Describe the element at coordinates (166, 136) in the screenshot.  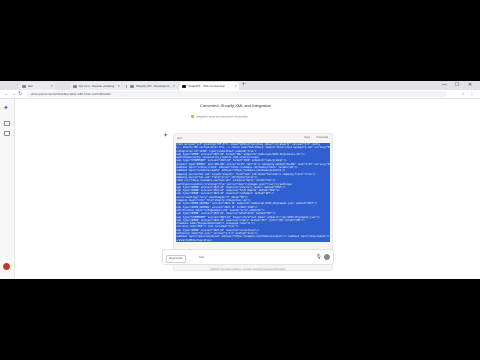
I see `assistant-avatar-icon: ✦` at that location.